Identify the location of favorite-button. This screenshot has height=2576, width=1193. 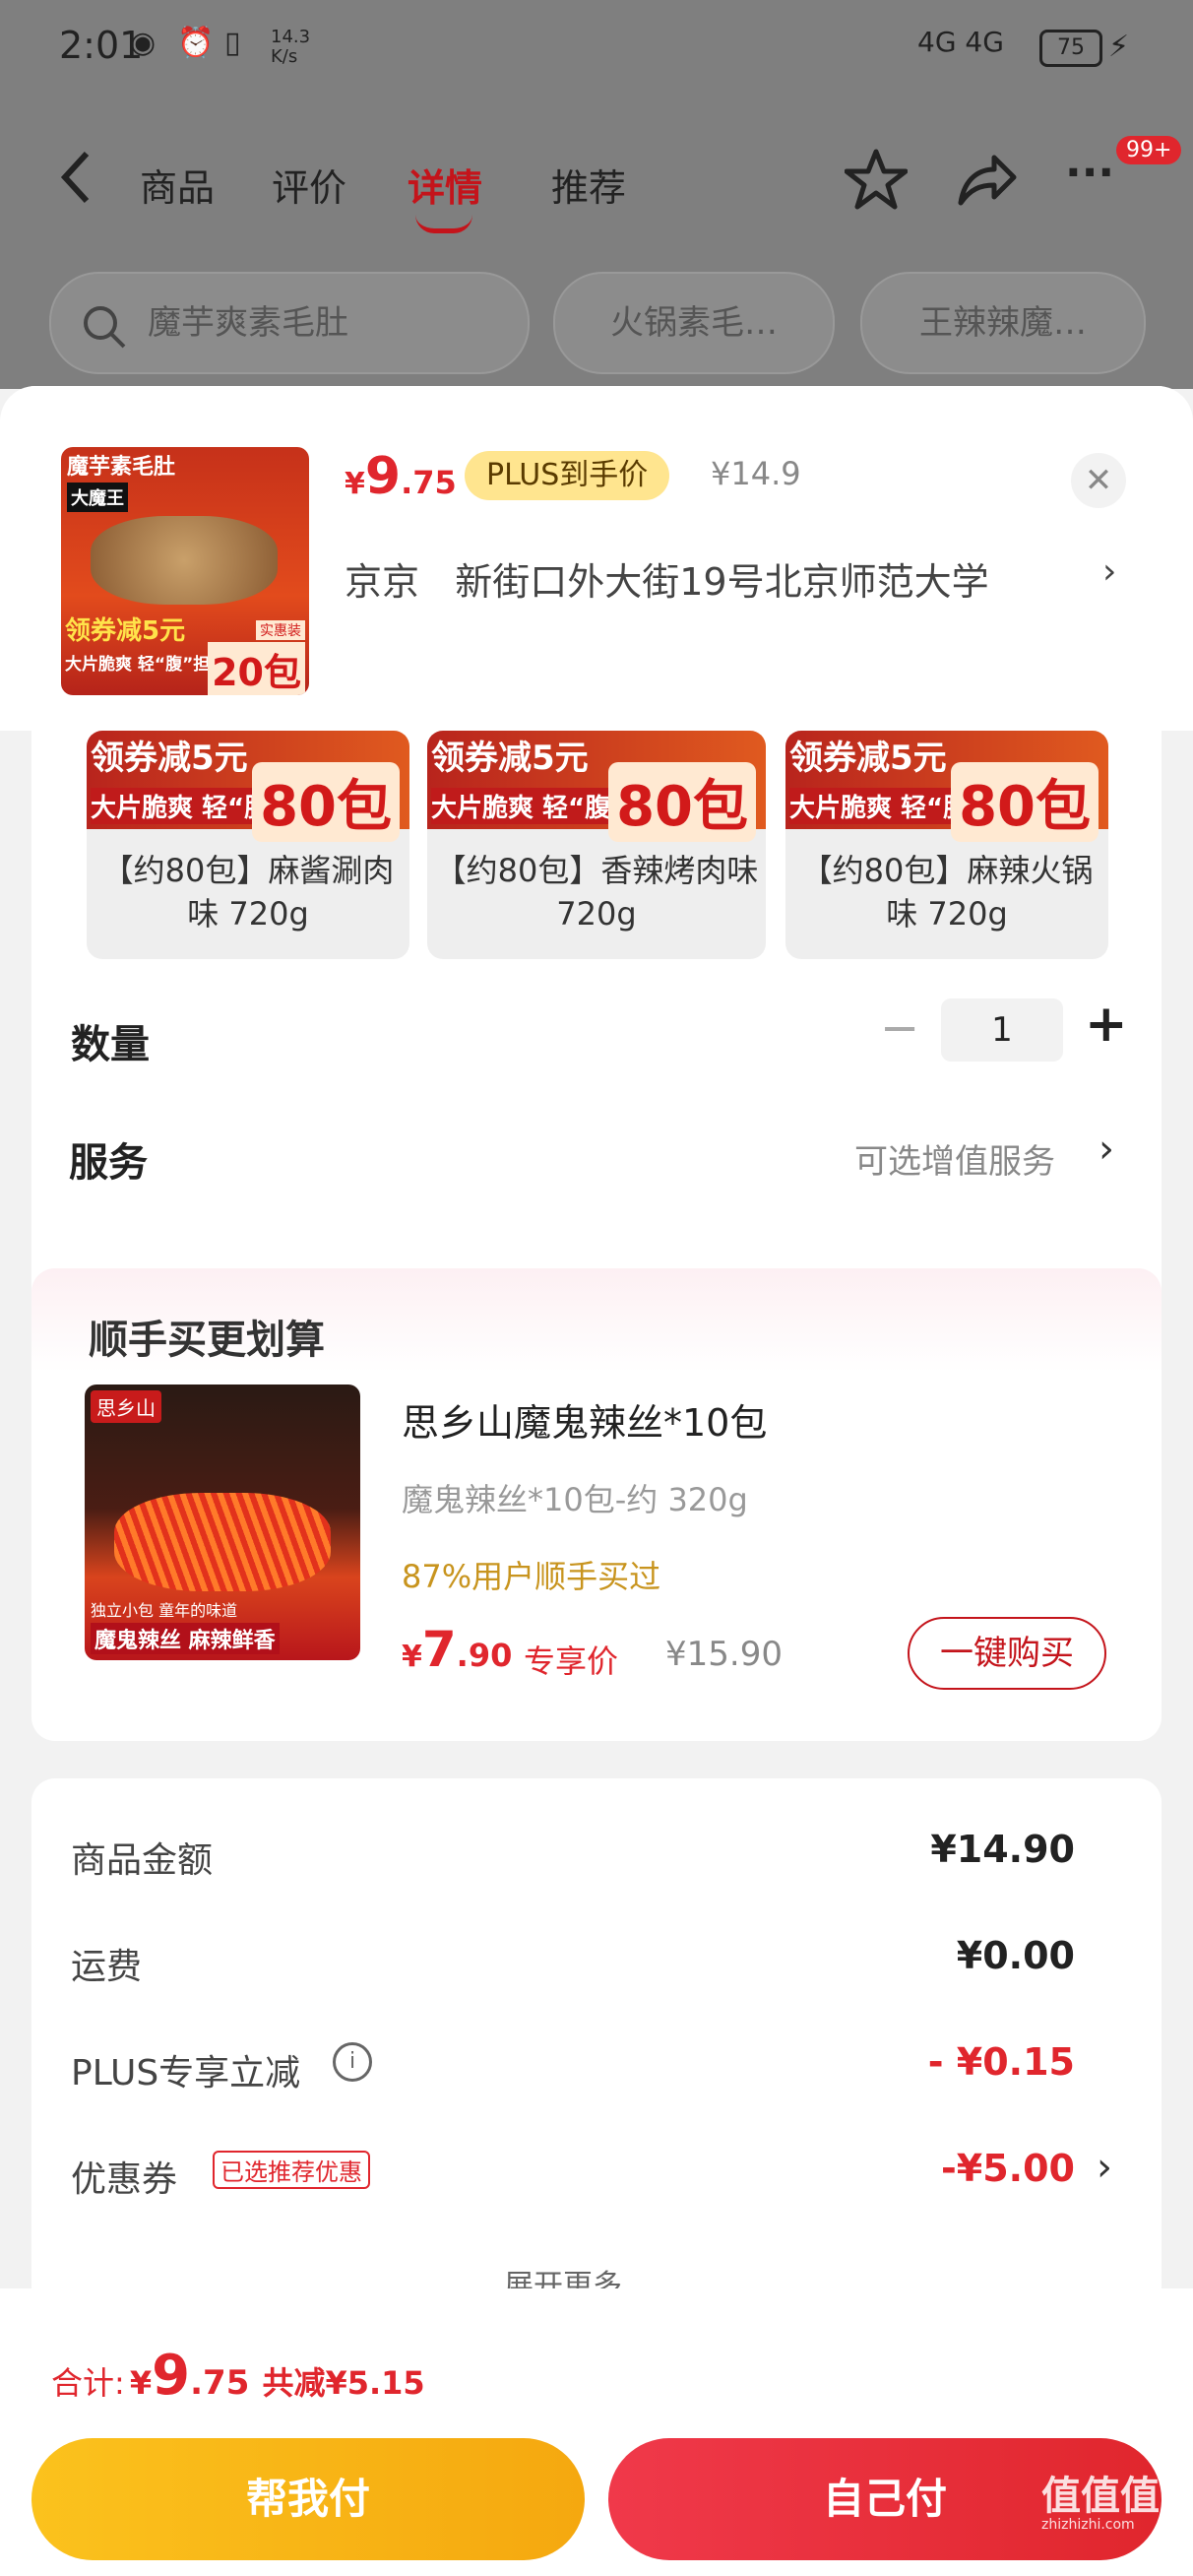
(876, 181).